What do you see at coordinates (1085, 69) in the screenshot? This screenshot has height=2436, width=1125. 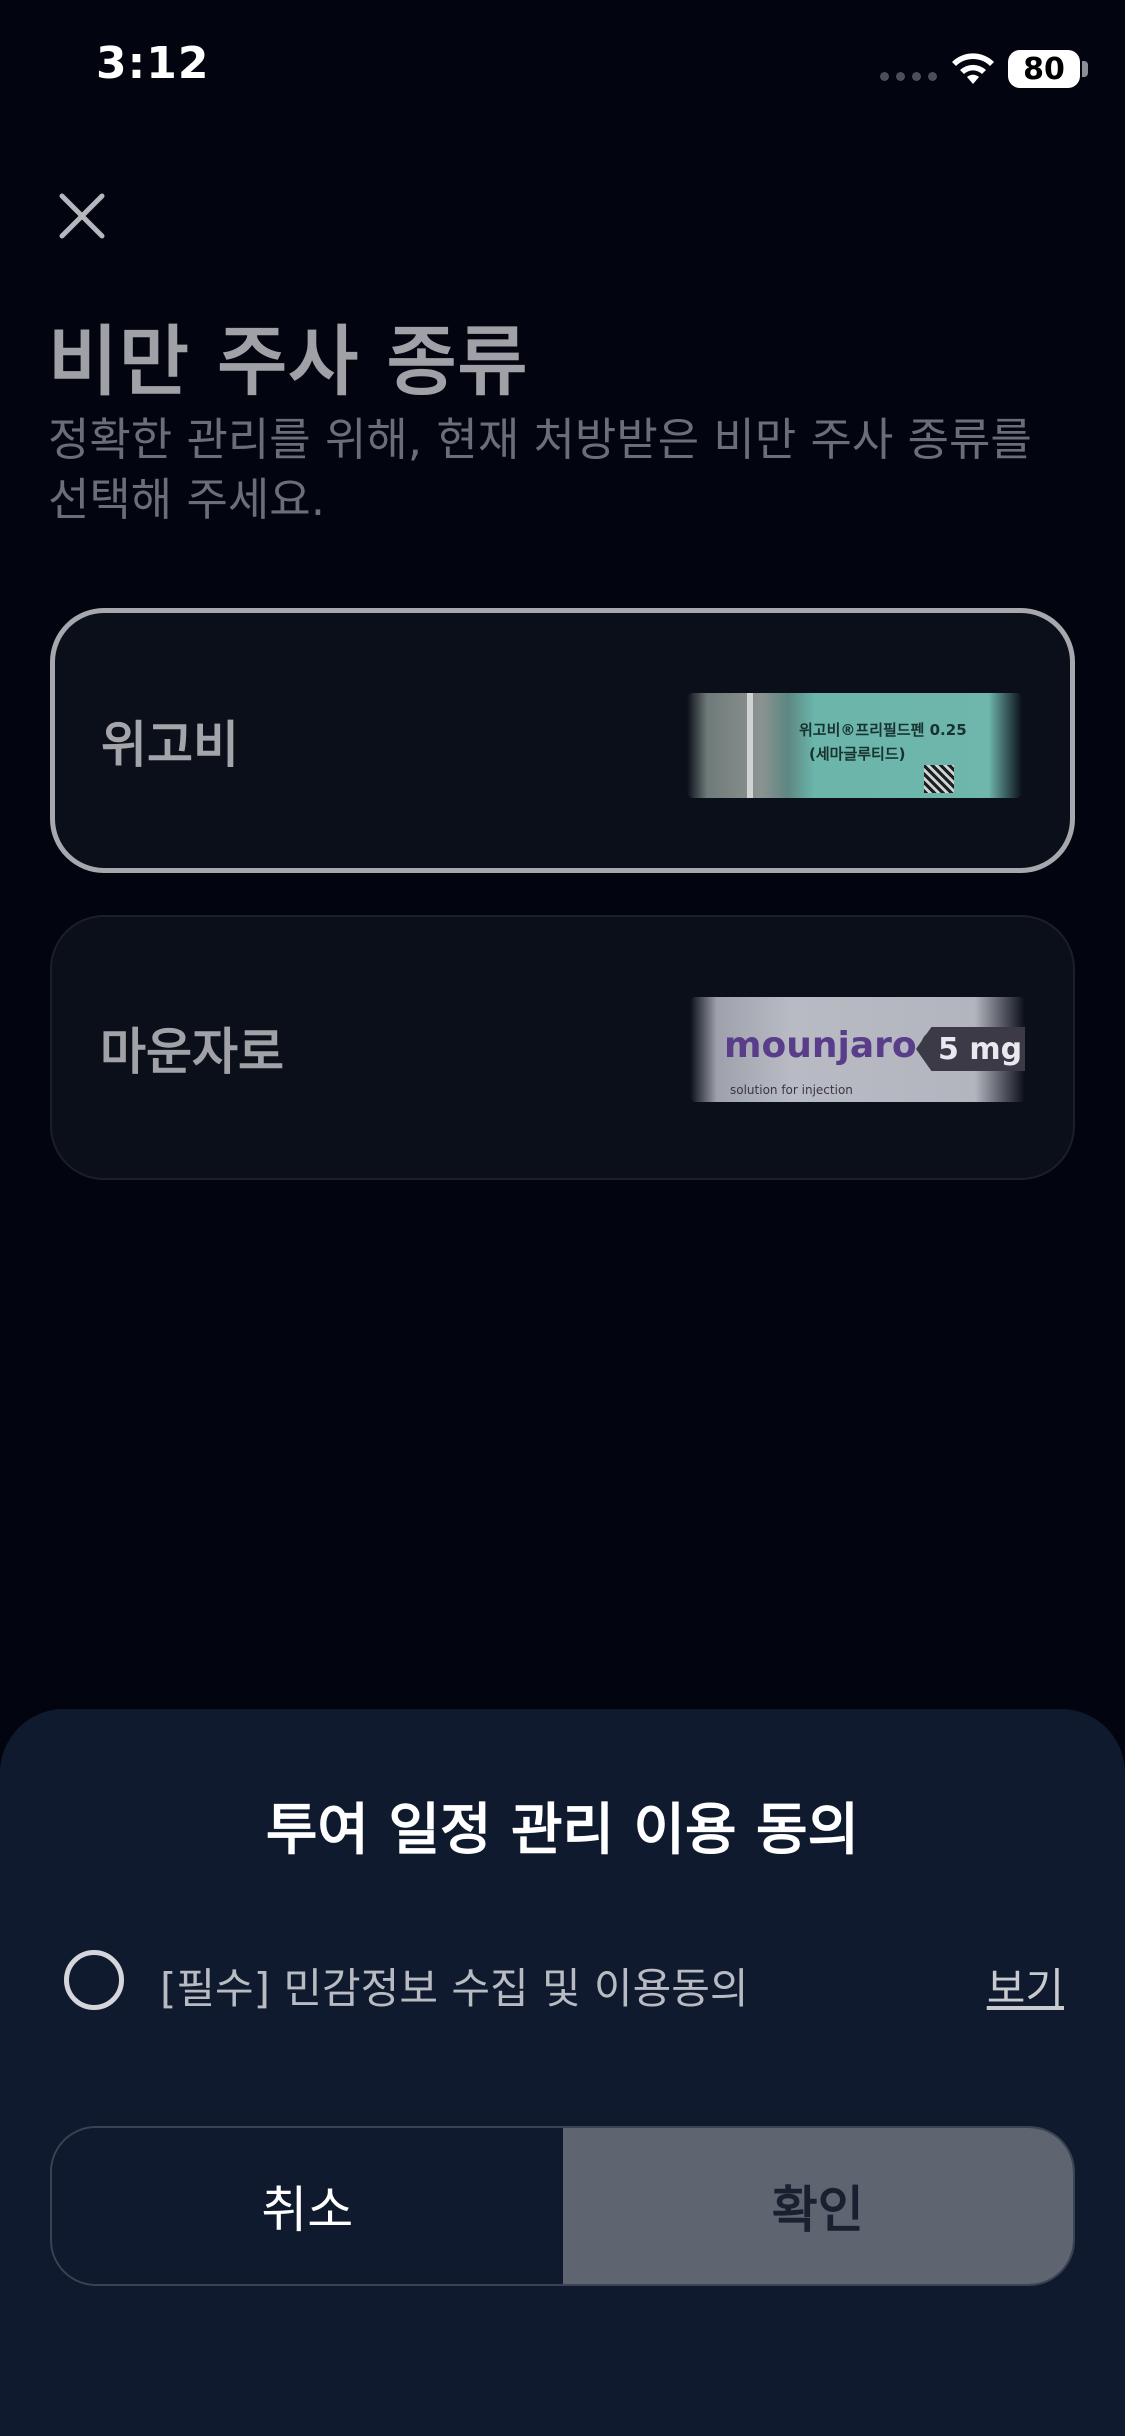 I see `battery-tip` at bounding box center [1085, 69].